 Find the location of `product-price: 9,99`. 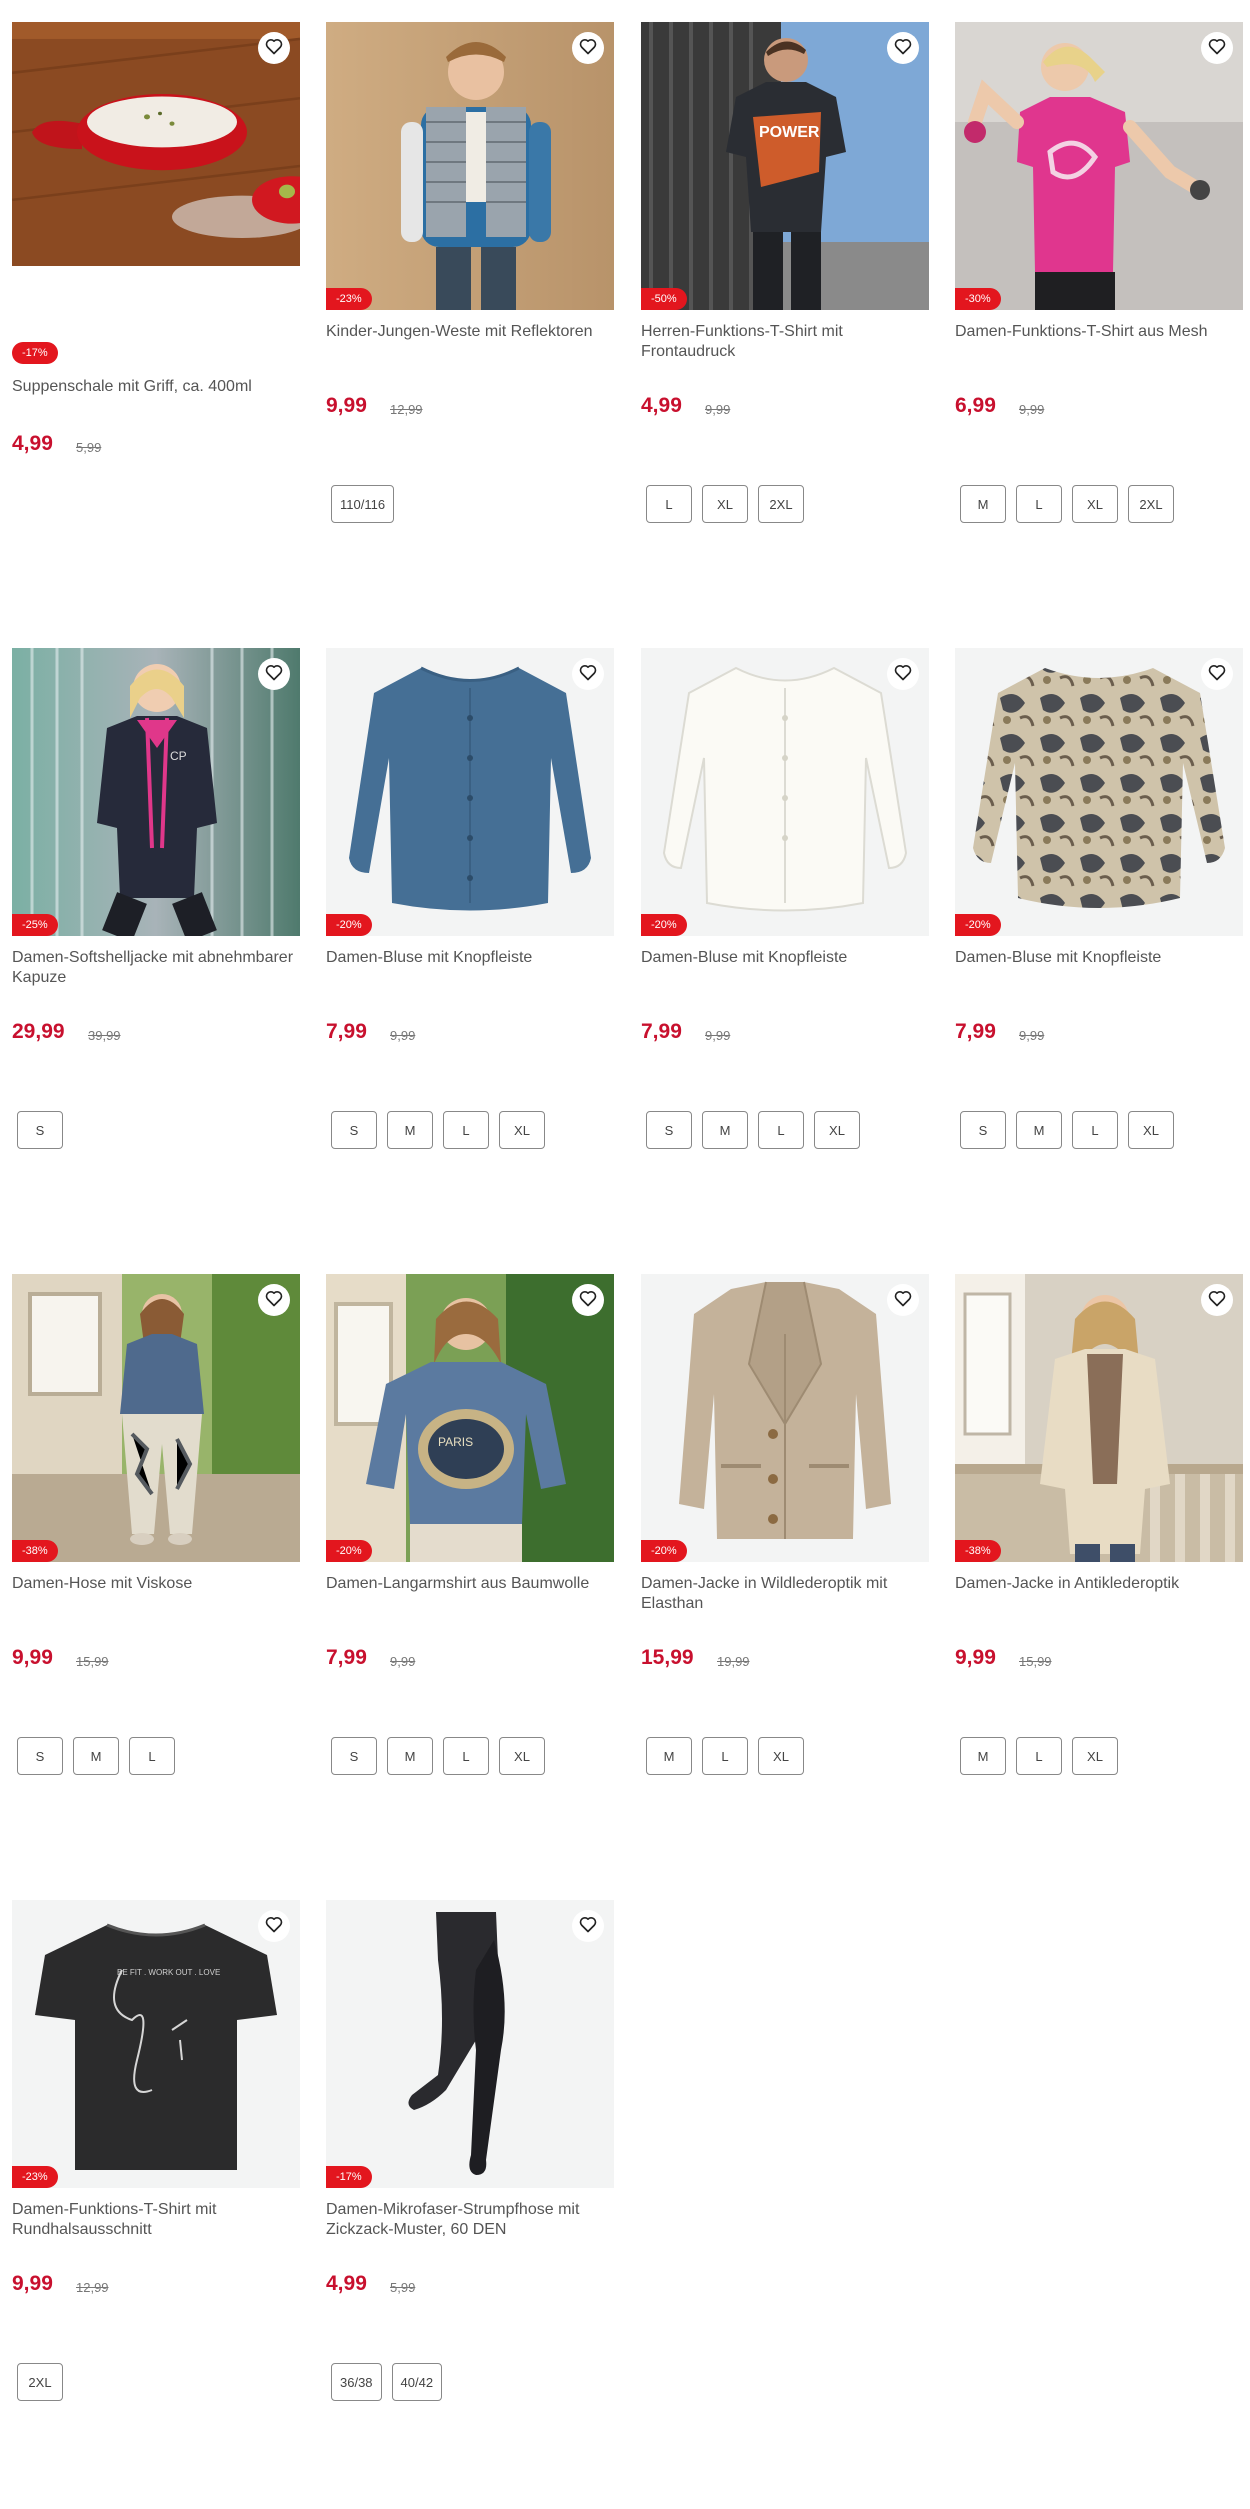

product-price: 9,99 is located at coordinates (32, 2283).